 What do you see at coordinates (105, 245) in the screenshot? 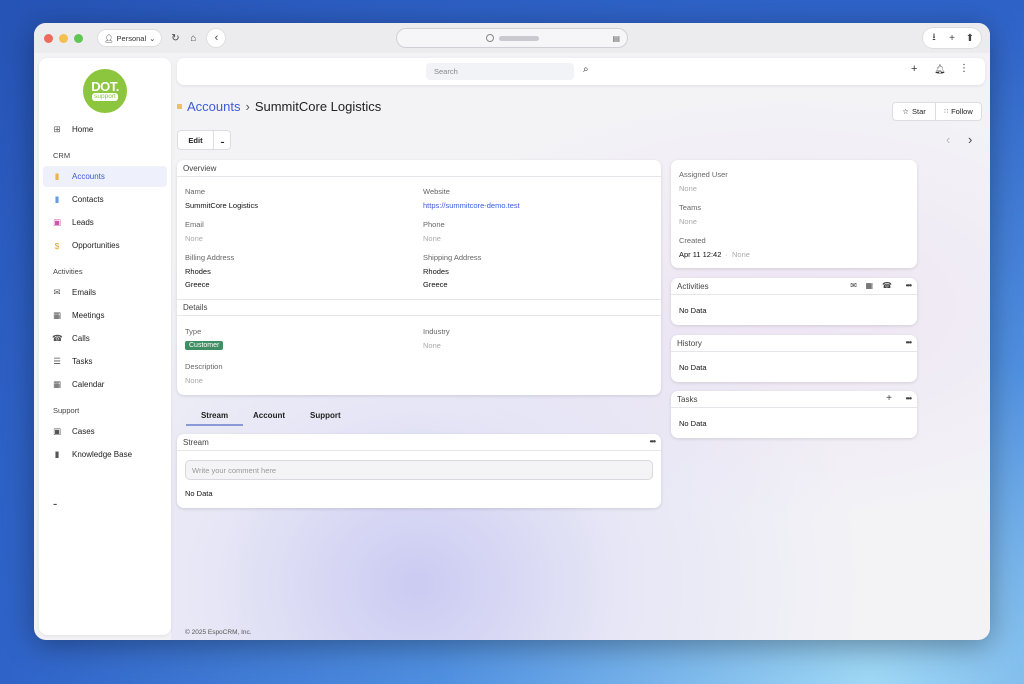
I see `sidebar-item-opportunities: $ Opportunities` at bounding box center [105, 245].